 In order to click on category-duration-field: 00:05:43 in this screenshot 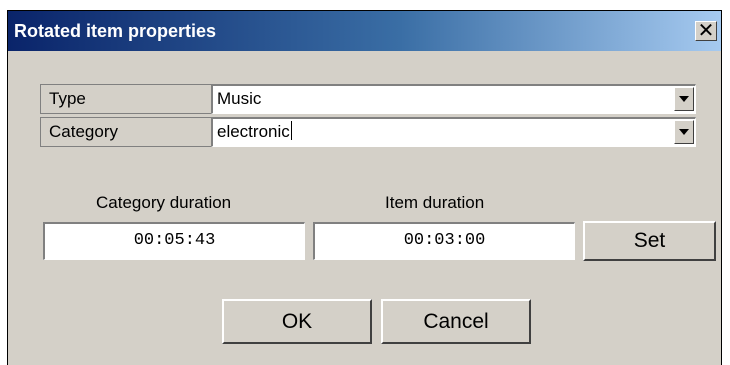, I will do `click(174, 241)`.